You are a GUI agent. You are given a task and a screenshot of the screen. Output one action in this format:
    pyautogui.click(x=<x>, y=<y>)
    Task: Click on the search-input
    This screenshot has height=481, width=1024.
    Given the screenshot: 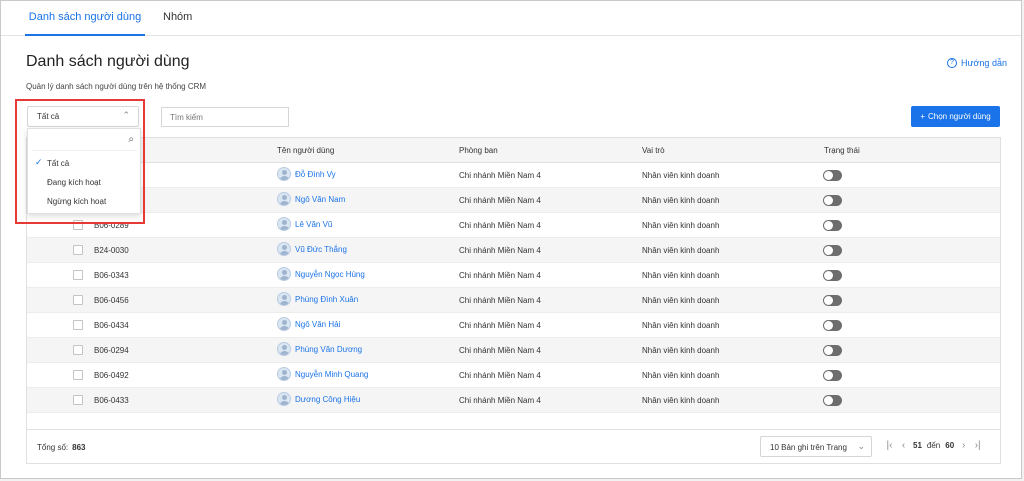 What is the action you would take?
    pyautogui.click(x=225, y=117)
    